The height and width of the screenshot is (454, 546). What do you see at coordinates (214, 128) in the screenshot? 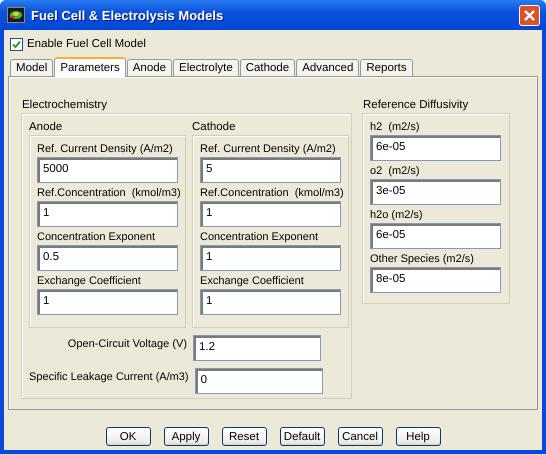
I see `group-title: Cathode` at bounding box center [214, 128].